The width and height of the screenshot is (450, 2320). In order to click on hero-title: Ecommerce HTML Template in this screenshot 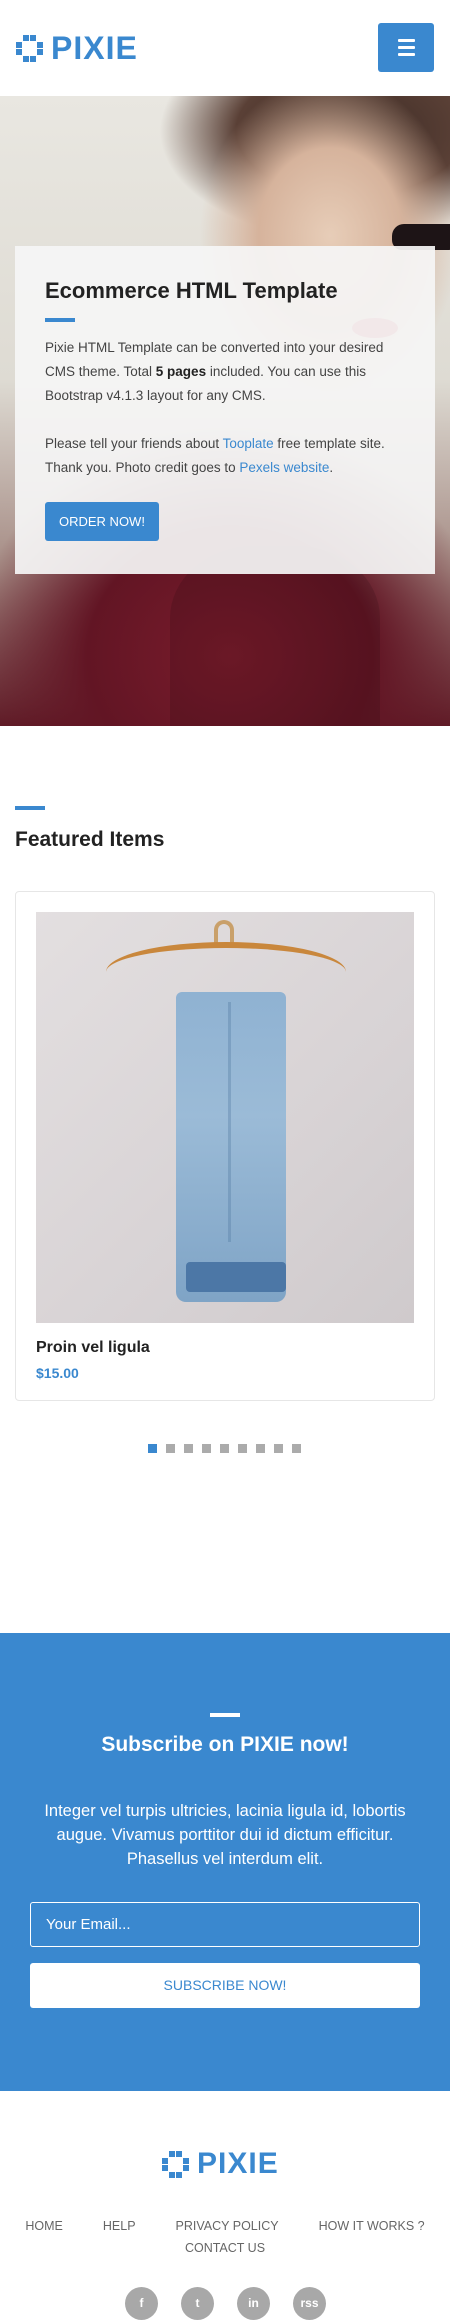, I will do `click(191, 290)`.